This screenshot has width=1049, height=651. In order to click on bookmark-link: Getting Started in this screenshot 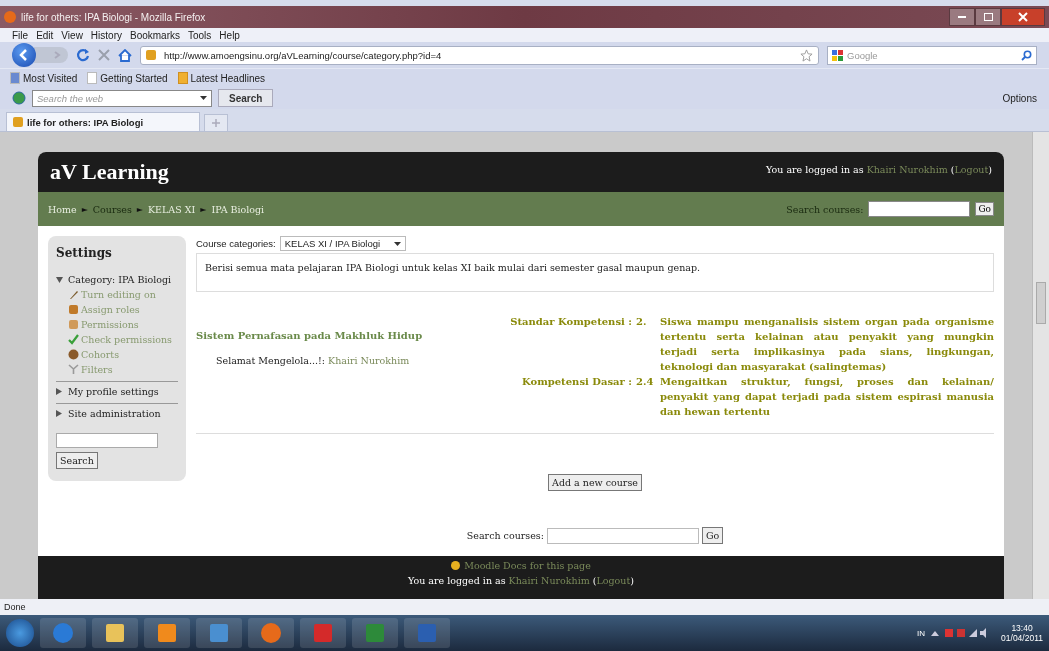, I will do `click(127, 78)`.